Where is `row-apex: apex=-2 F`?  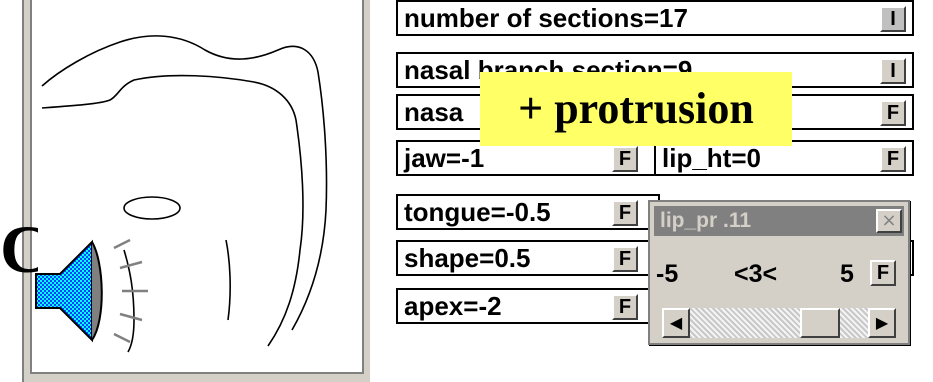 row-apex: apex=-2 F is located at coordinates (528, 306).